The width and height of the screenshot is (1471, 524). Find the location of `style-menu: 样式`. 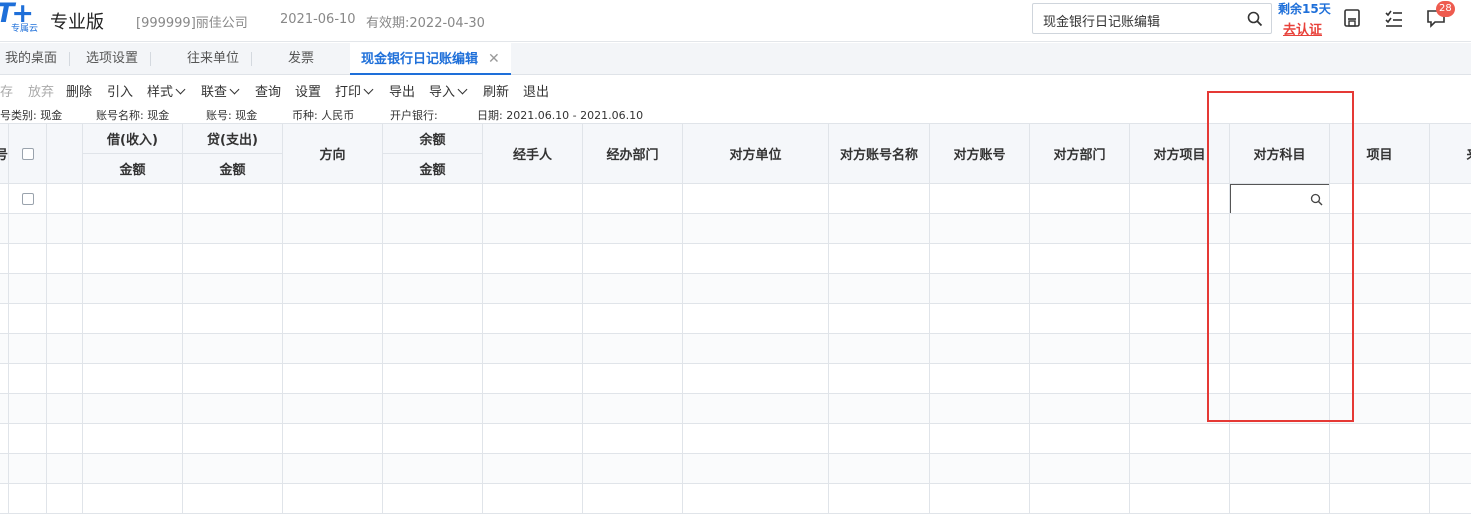

style-menu: 样式 is located at coordinates (166, 90).